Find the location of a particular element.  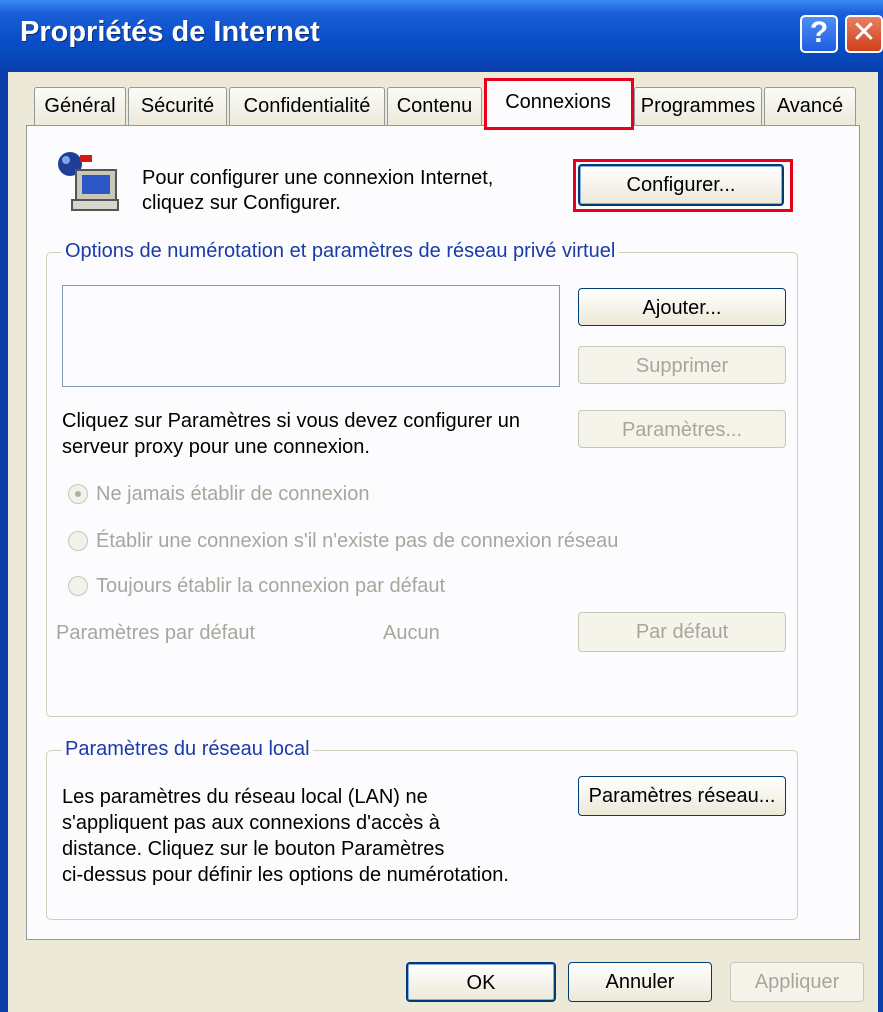

tab-connections: Connexions is located at coordinates (558, 104).